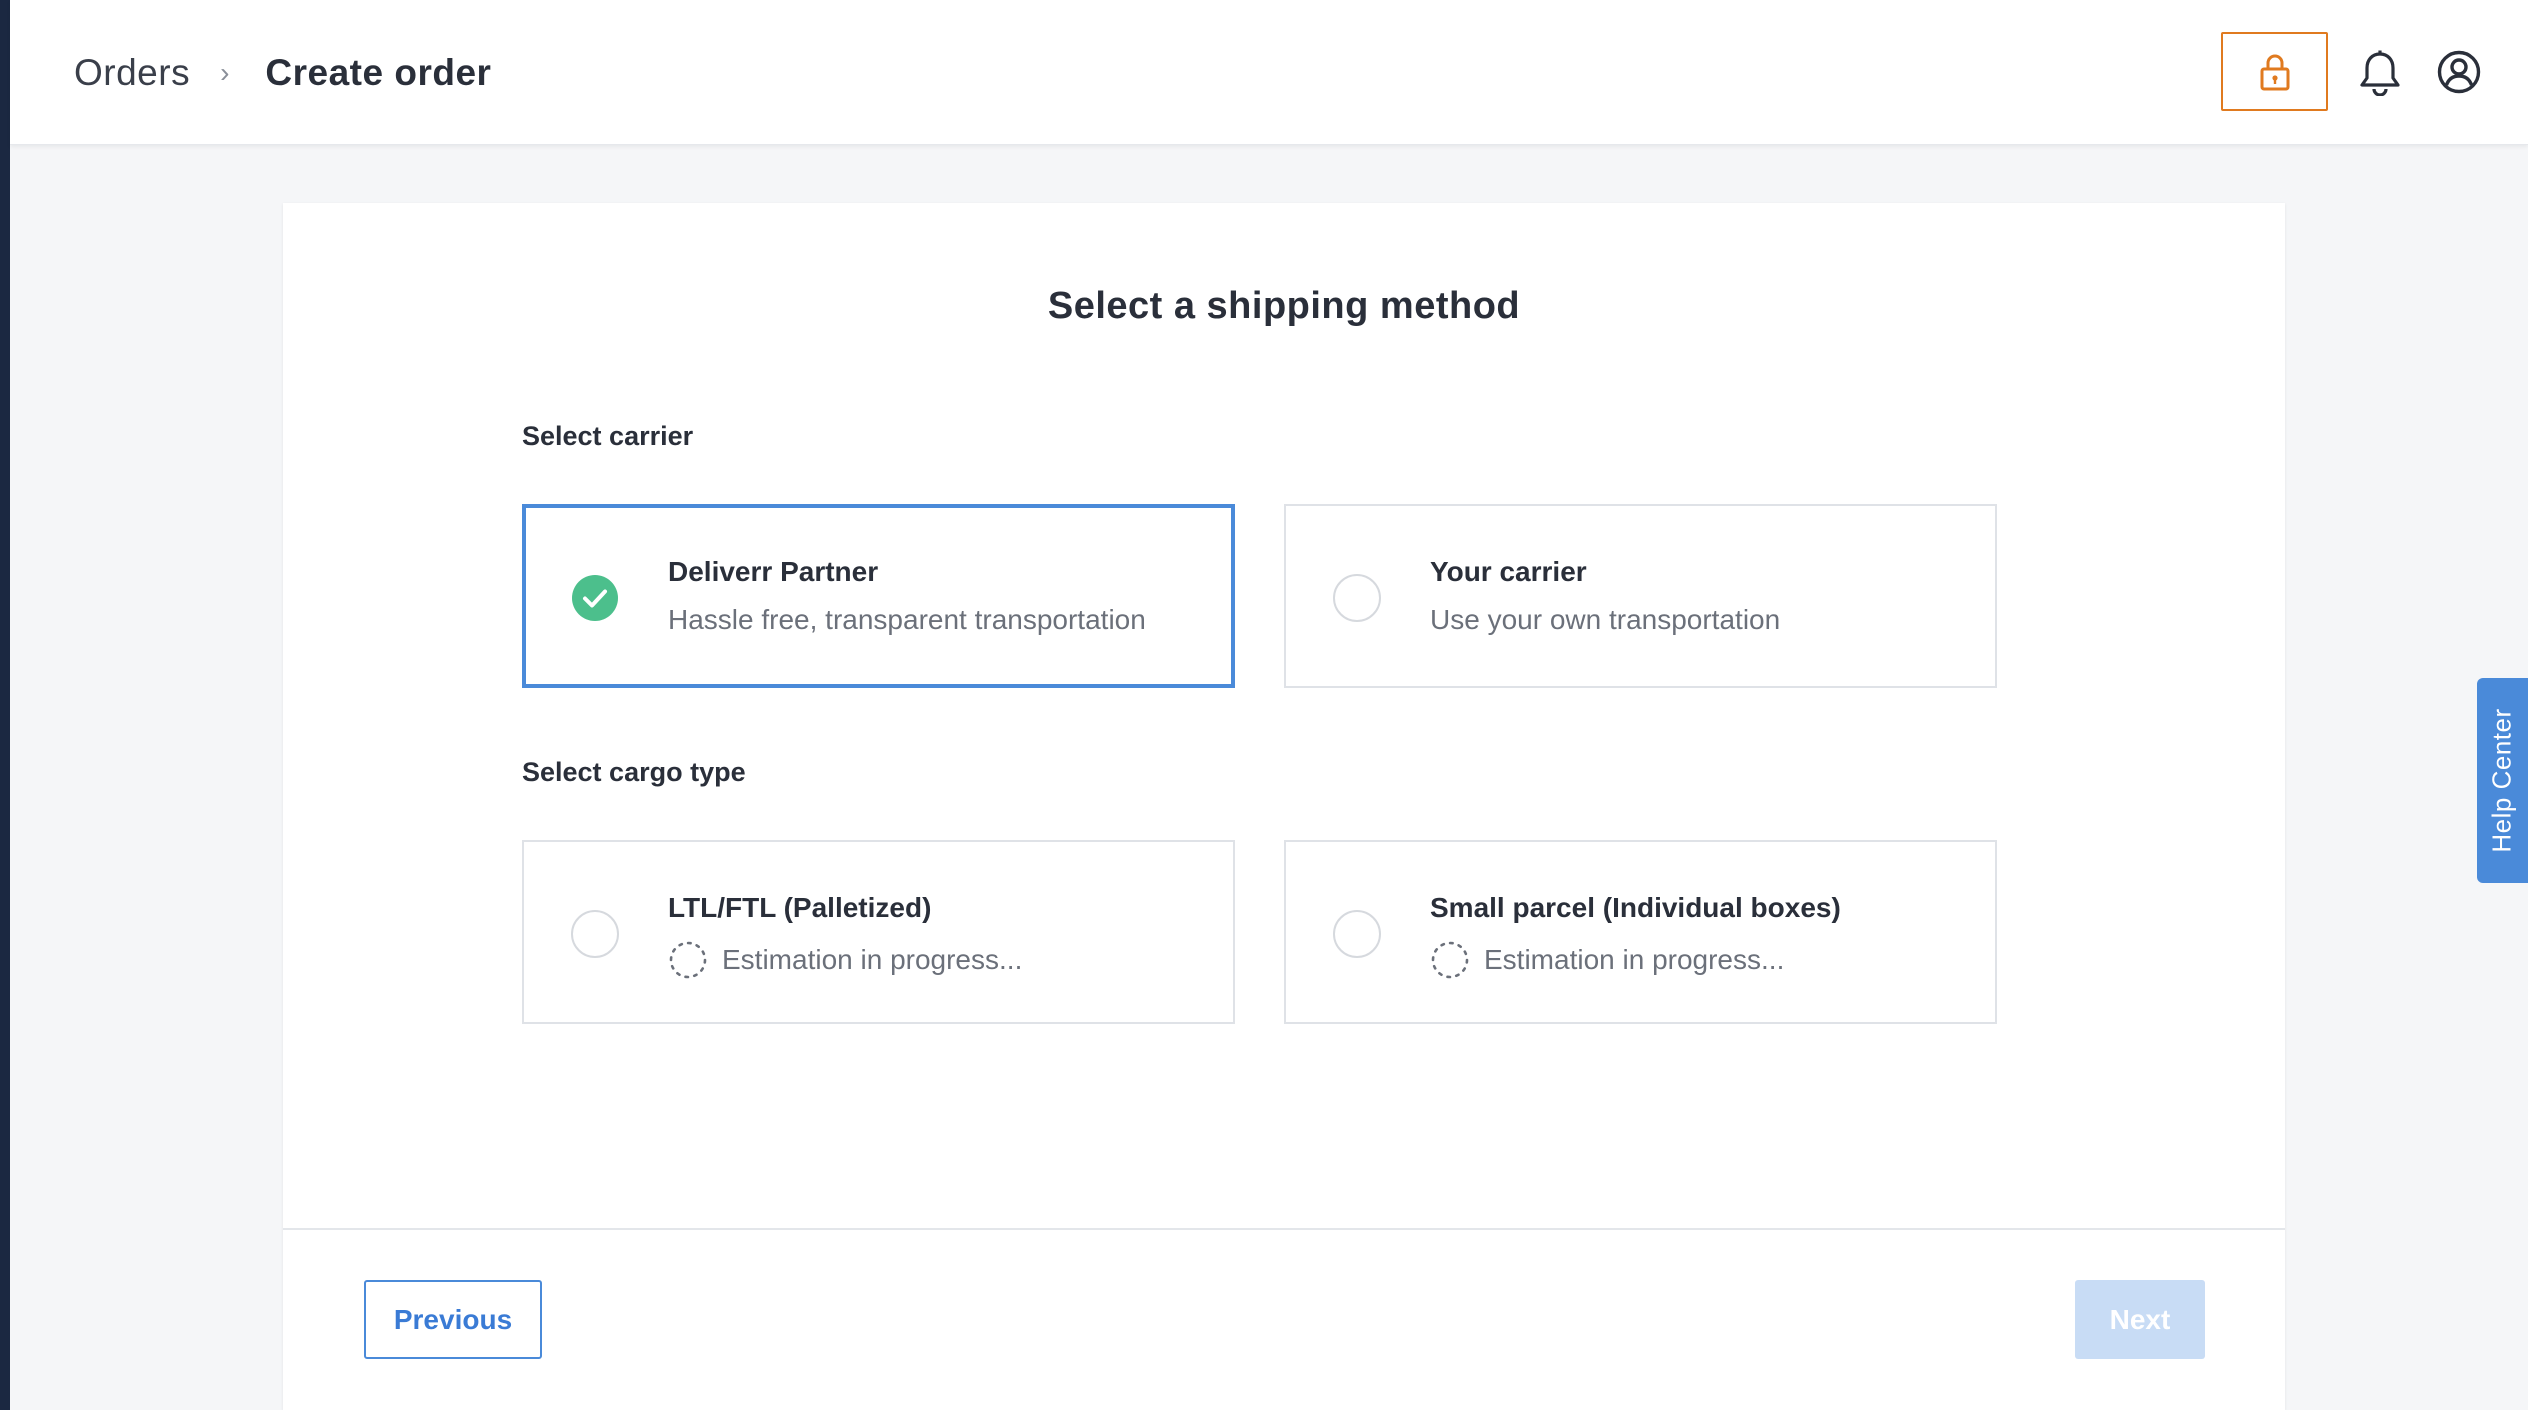  What do you see at coordinates (5, 705) in the screenshot?
I see `app-left-rail` at bounding box center [5, 705].